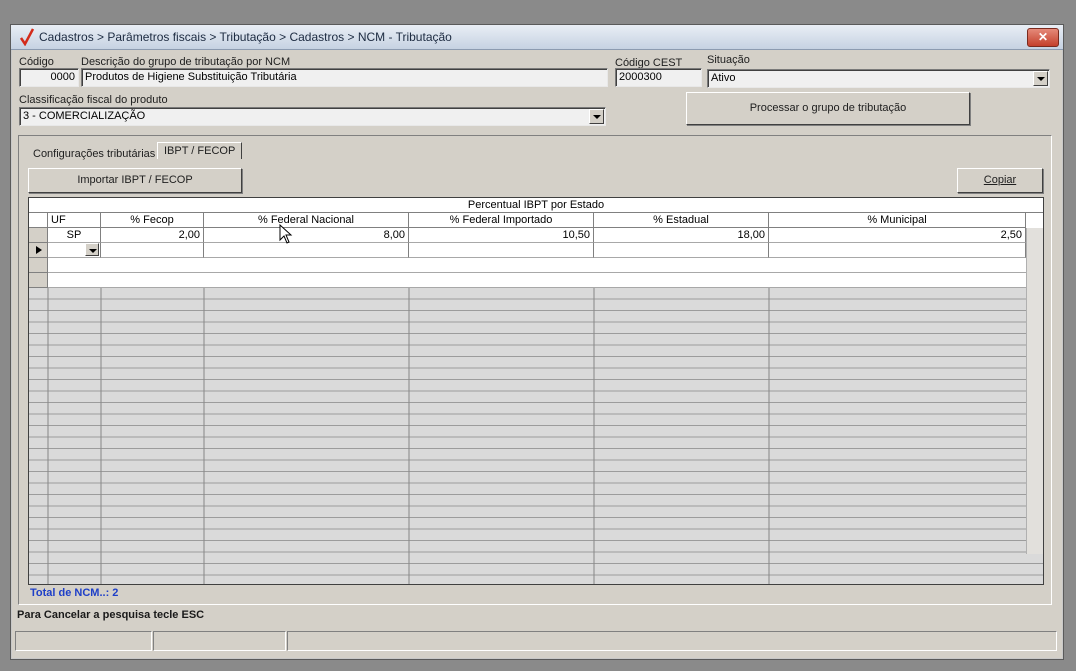  Describe the element at coordinates (681, 235) in the screenshot. I see `cell-estadual: 18,00` at that location.